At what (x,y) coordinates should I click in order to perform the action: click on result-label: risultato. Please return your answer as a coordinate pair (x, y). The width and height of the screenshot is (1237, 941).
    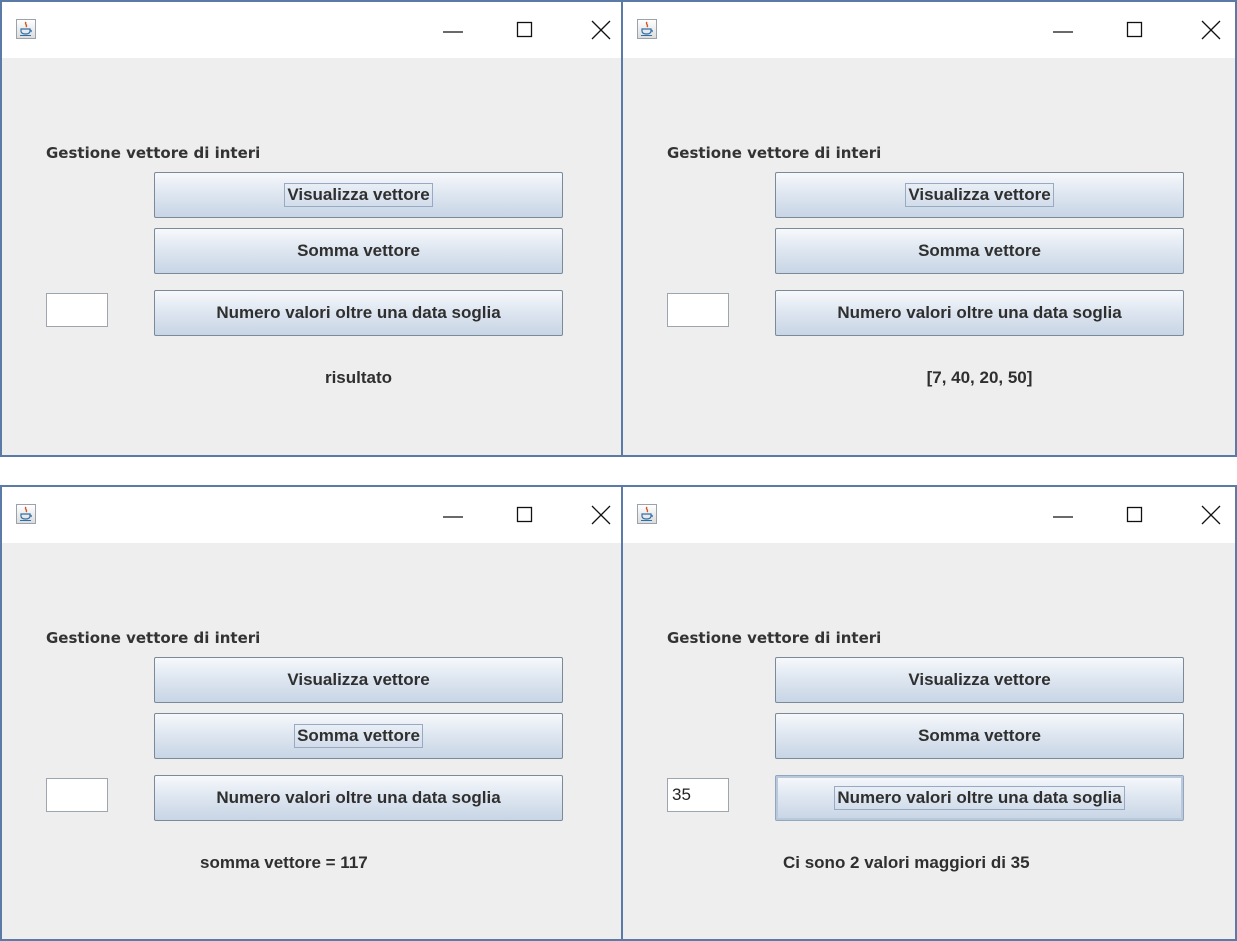
    Looking at the image, I should click on (358, 377).